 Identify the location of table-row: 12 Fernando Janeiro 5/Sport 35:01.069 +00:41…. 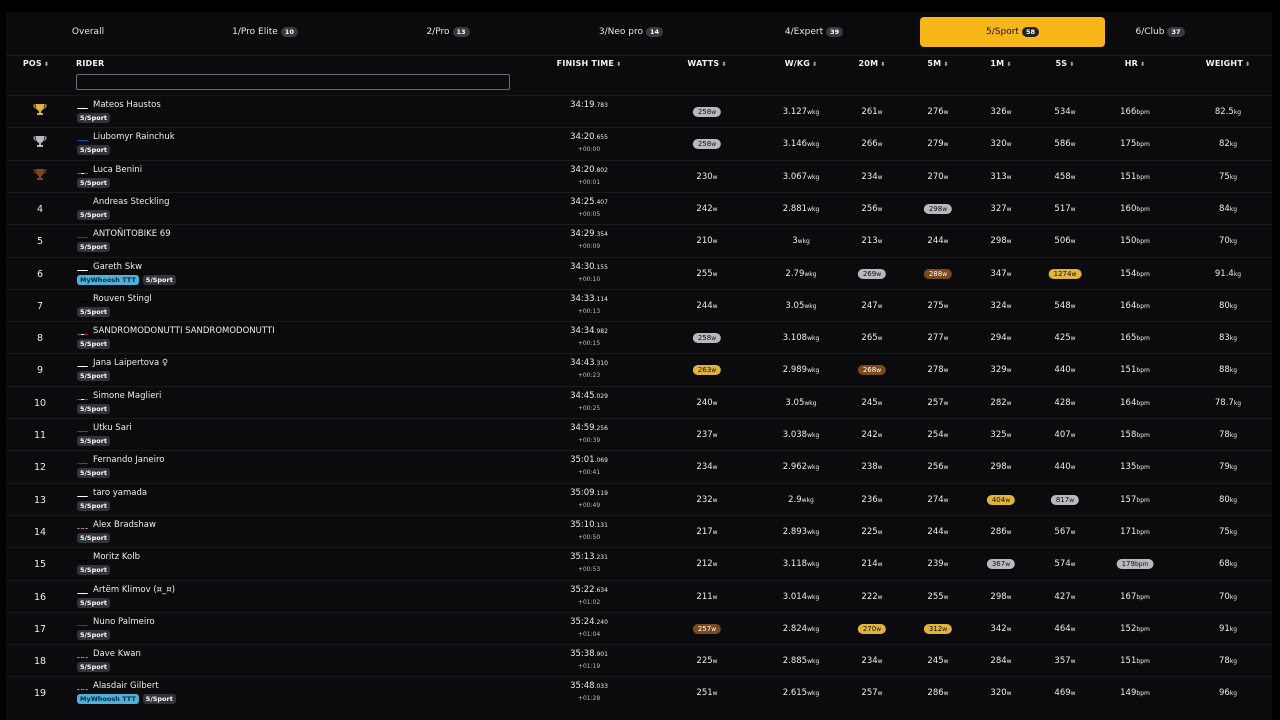
(639, 466).